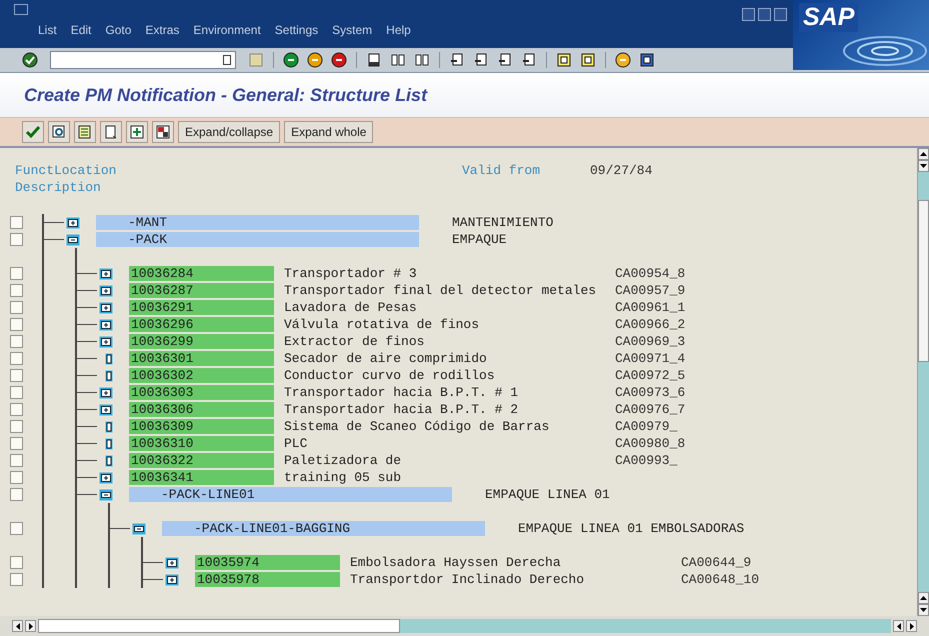 This screenshot has width=929, height=636. I want to click on code-text: CA00973_6, so click(650, 392).